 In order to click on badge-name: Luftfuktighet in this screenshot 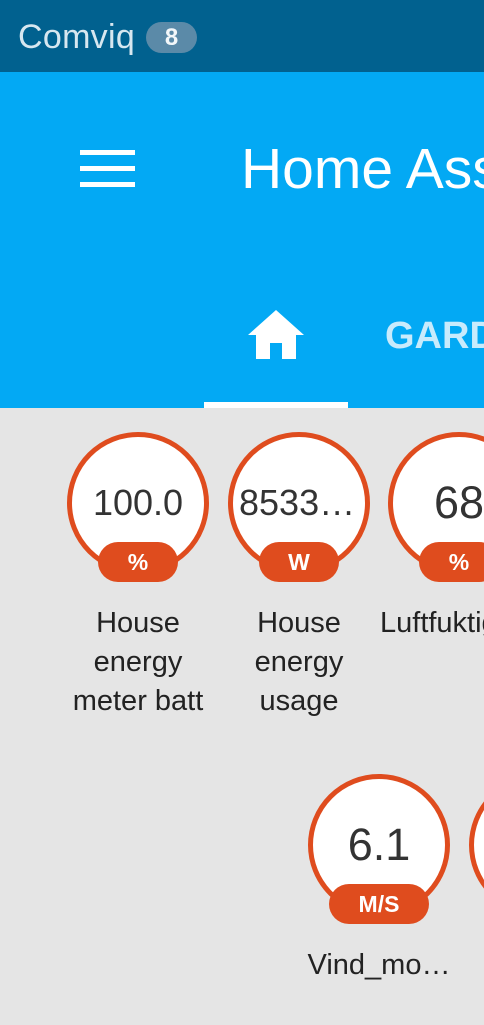, I will do `click(432, 623)`.